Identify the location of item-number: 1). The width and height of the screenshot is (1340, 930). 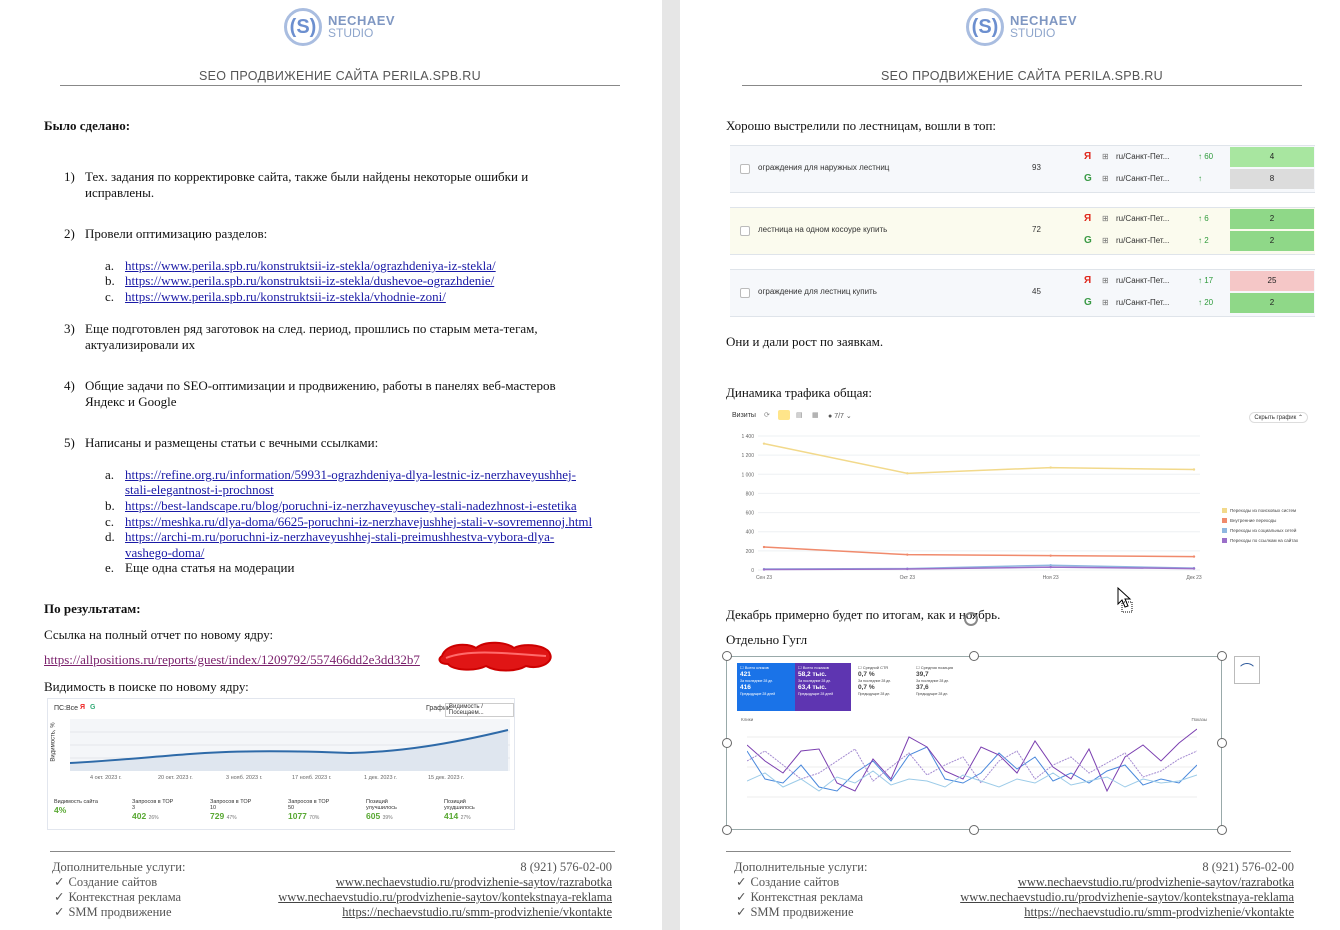
(69, 176).